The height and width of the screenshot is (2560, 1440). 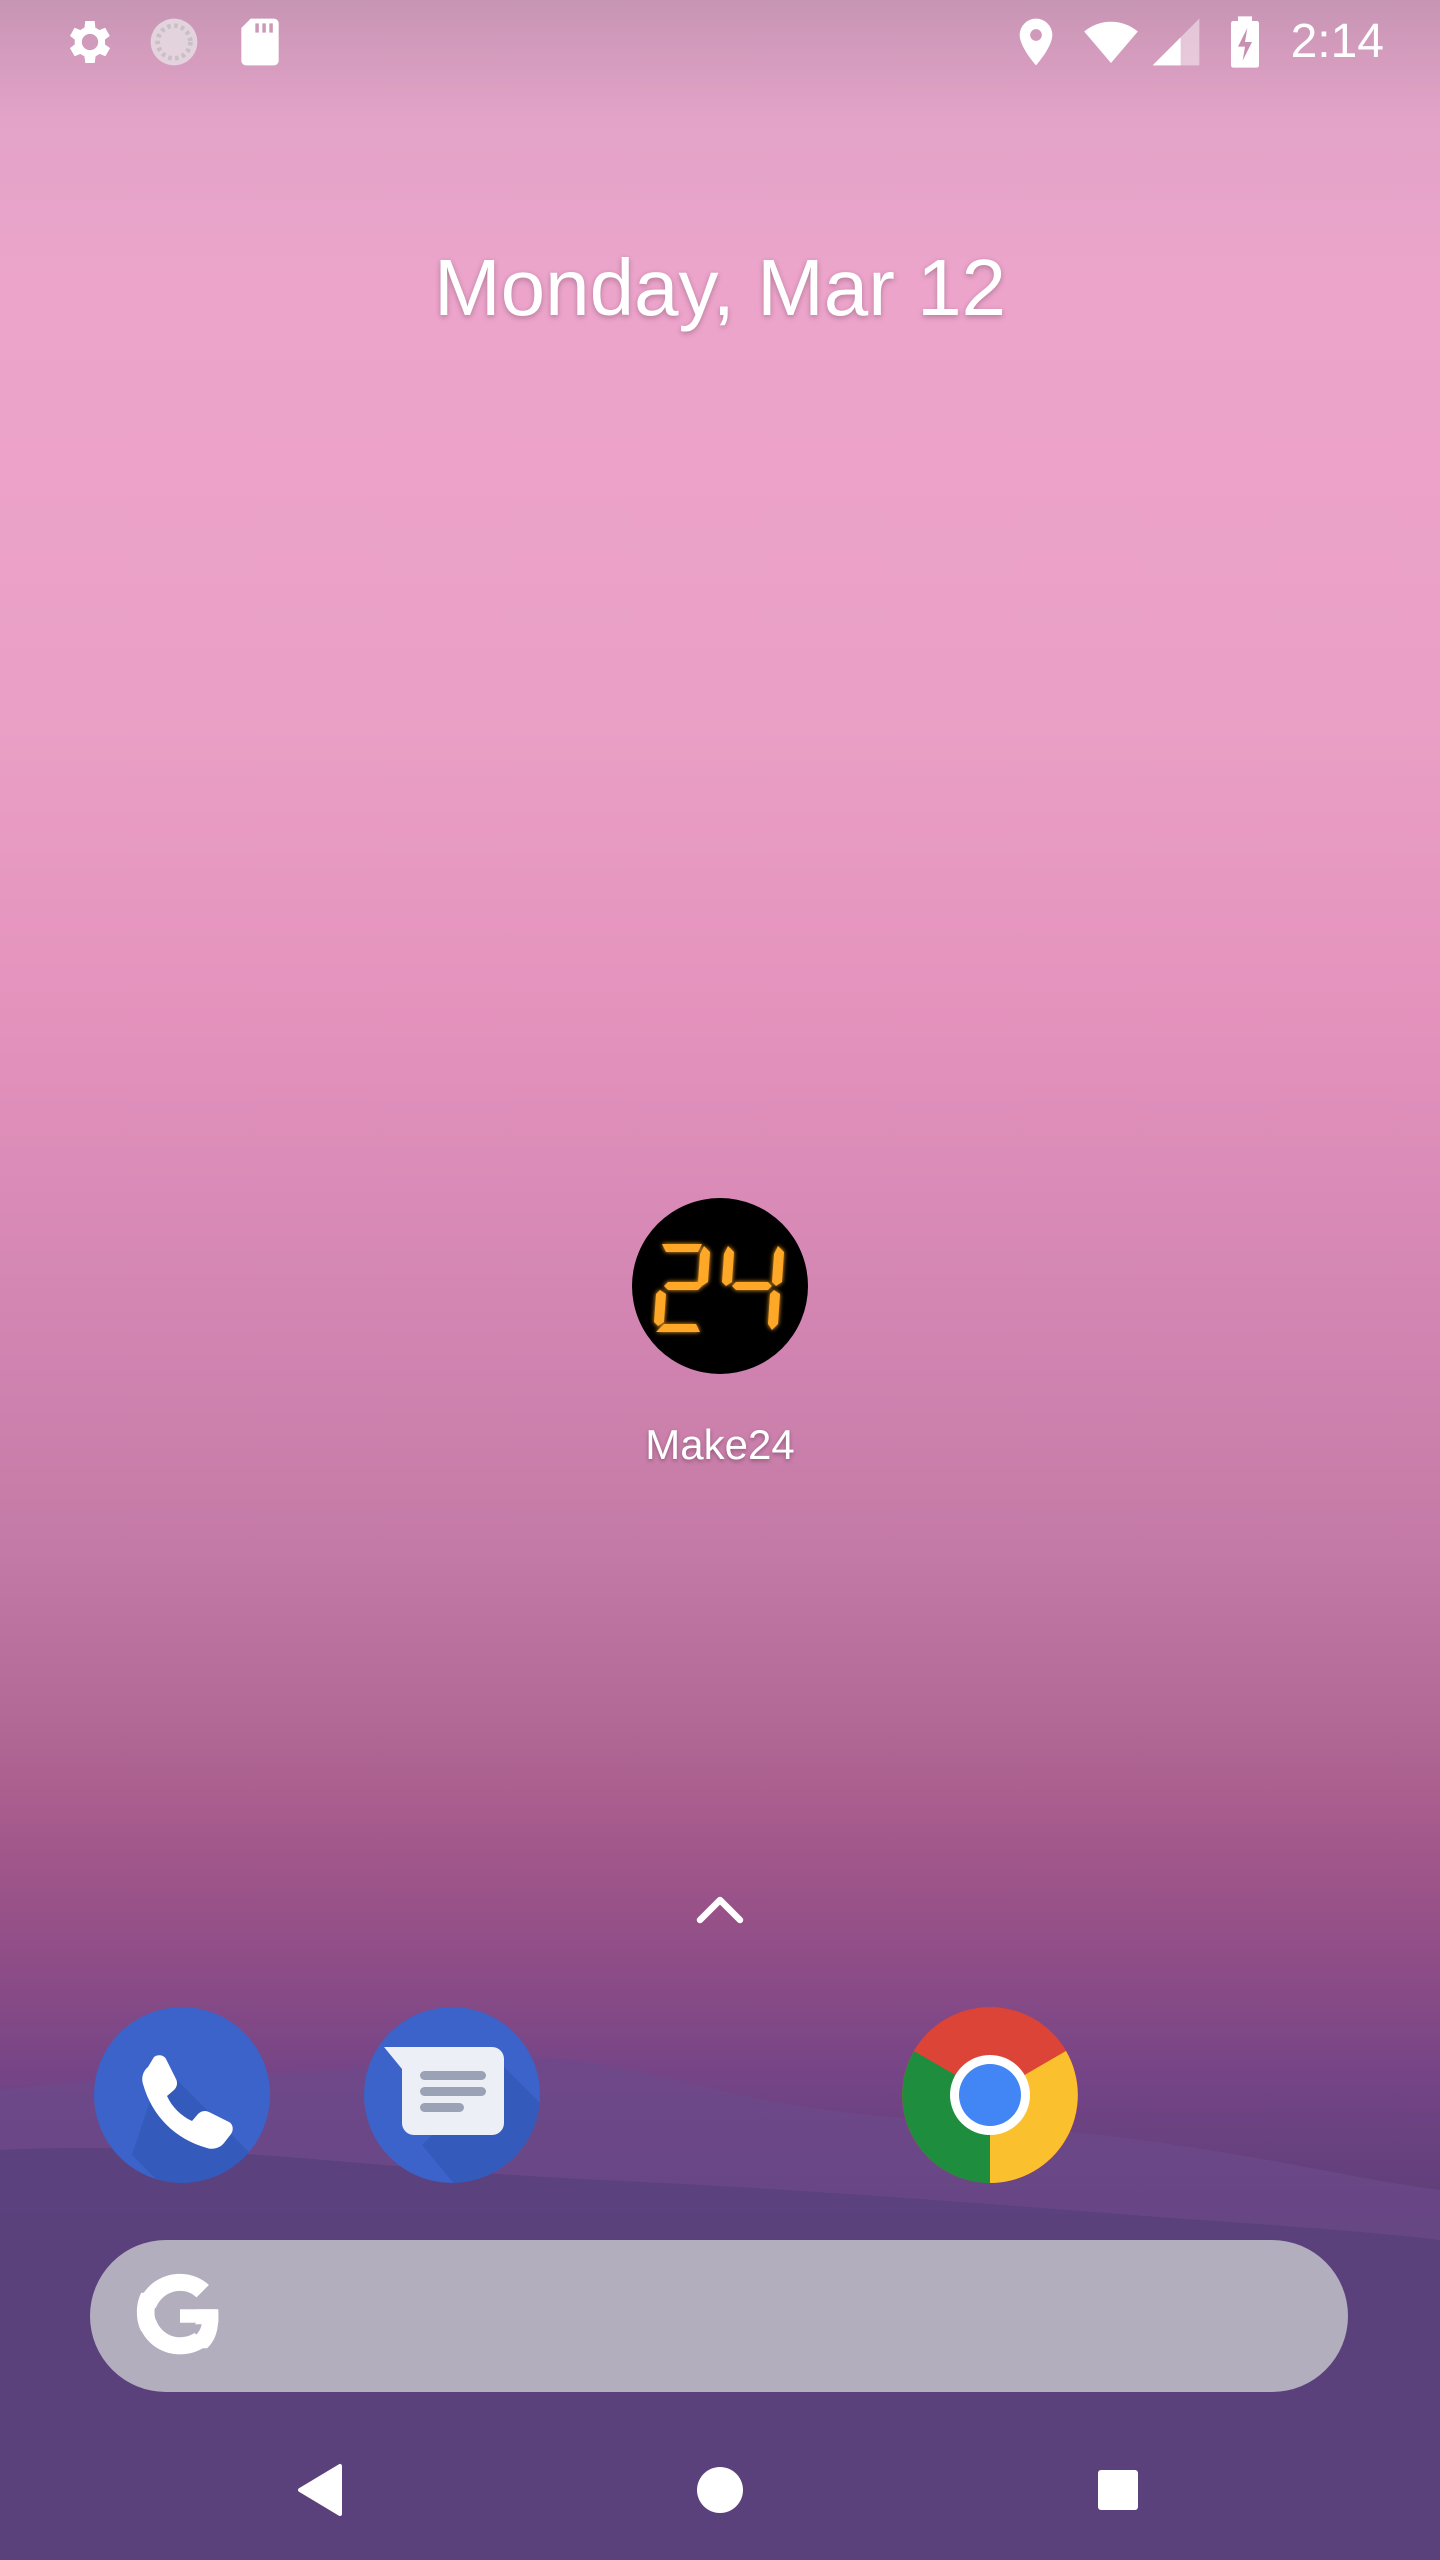 I want to click on status-bar: 2:14, so click(x=720, y=42).